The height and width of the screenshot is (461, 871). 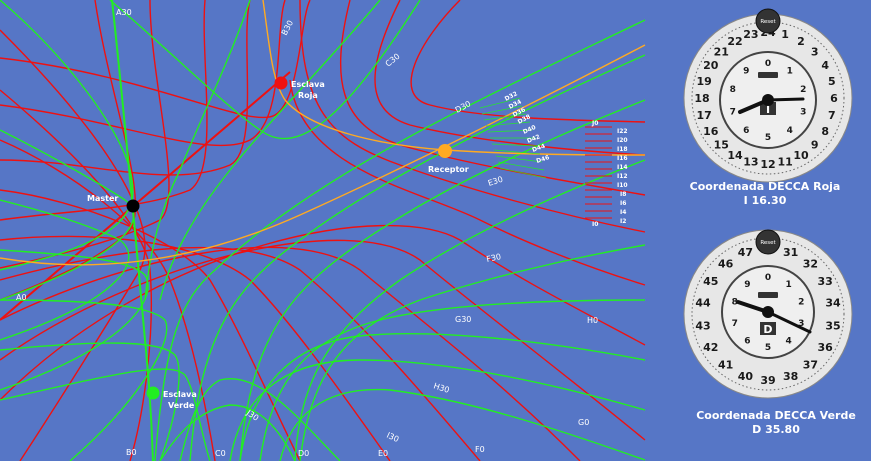 What do you see at coordinates (767, 329) in the screenshot?
I see `dial-green-letter: D` at bounding box center [767, 329].